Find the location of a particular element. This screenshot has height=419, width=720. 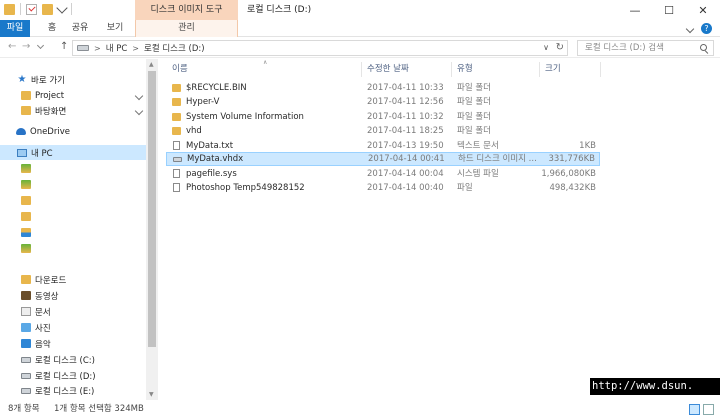

sidebar-item-drive-c: 로컬 디스크 (C:) is located at coordinates (73, 359).